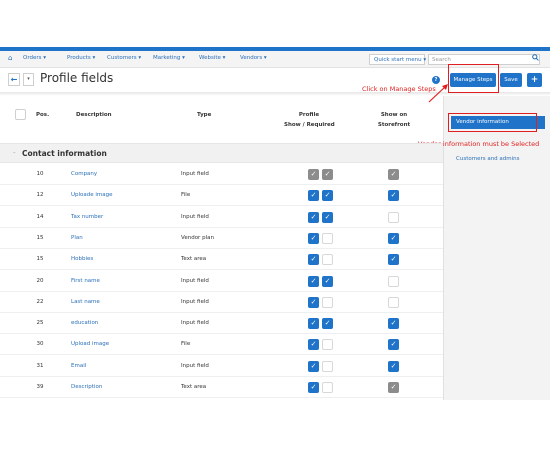 This screenshot has width=550, height=450. I want to click on table-row: 15 Plan Vendor plan ✓ ✓, so click(221, 238).